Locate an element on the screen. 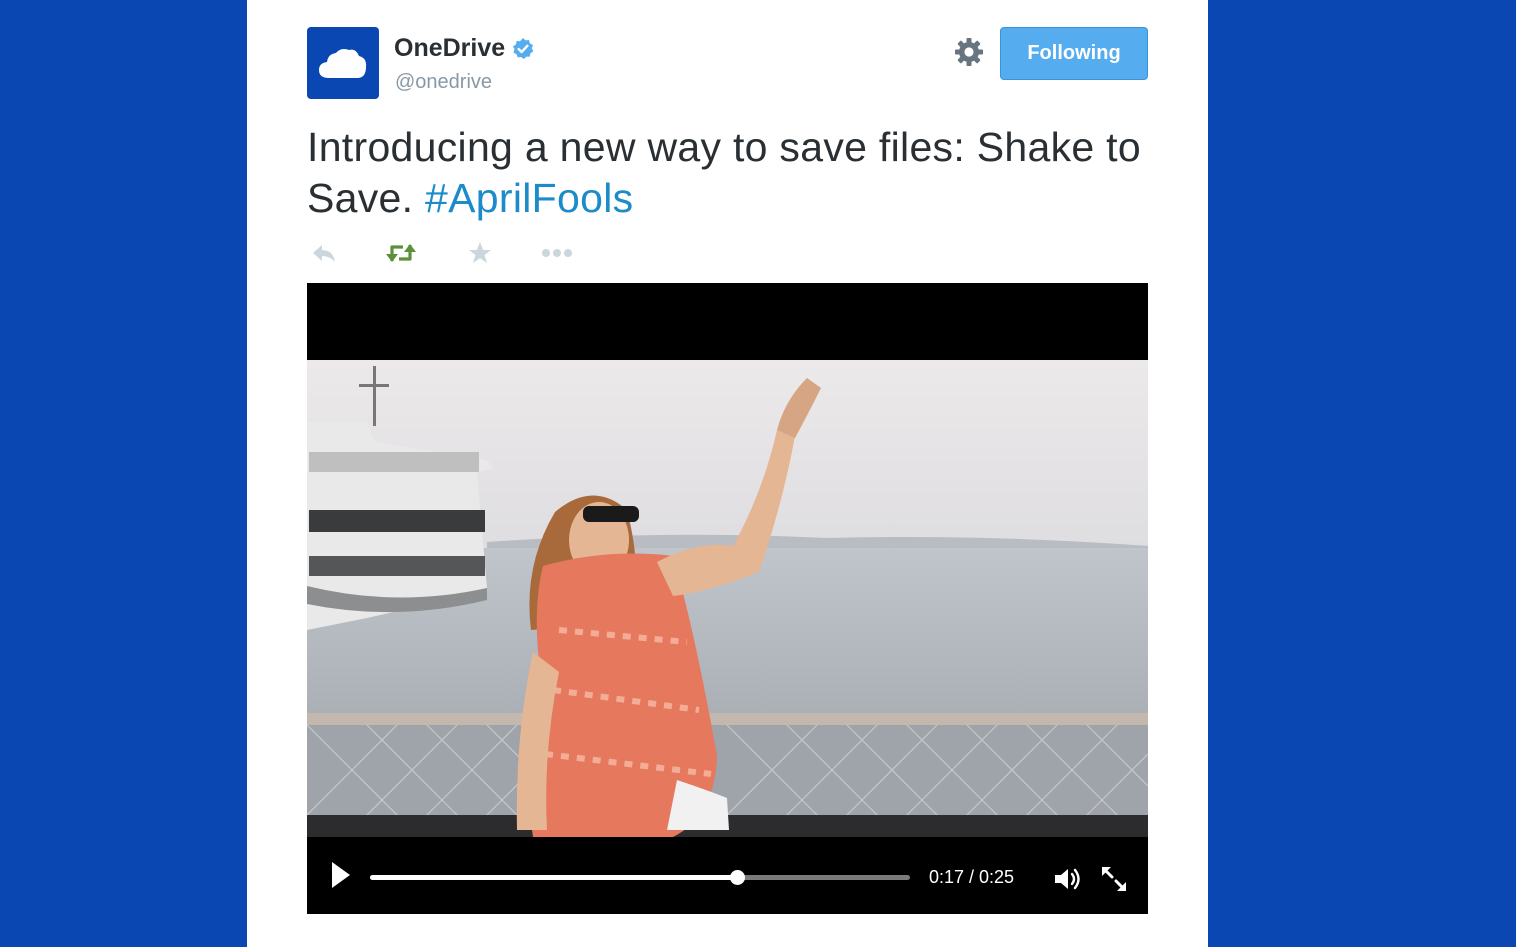  favorite-button is located at coordinates (480, 253).